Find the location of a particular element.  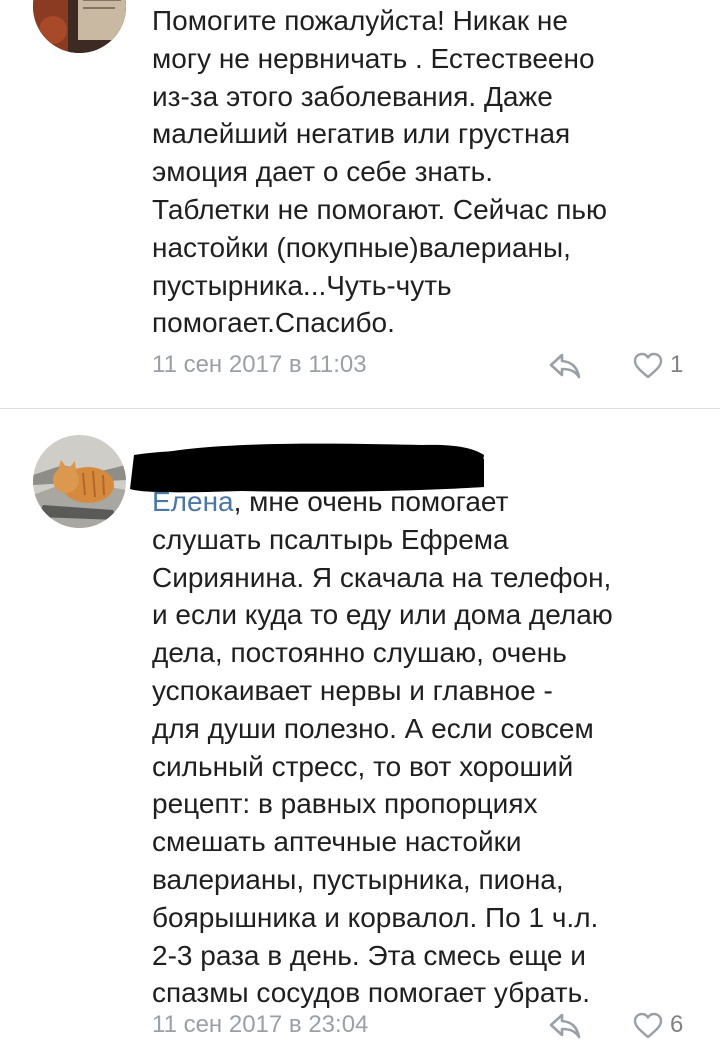

mention-link: Елена is located at coordinates (193, 501).